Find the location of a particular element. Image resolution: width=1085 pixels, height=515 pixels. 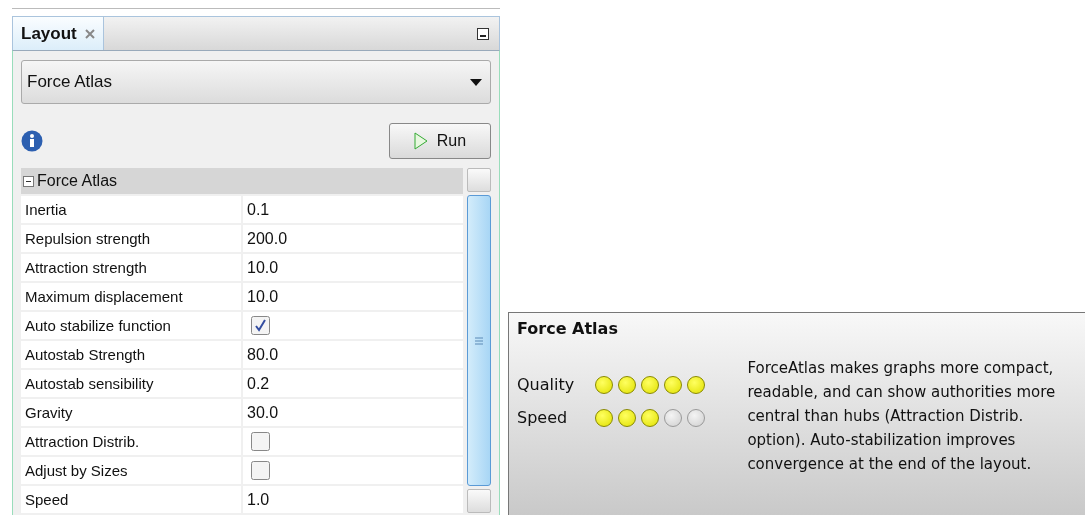

property-value: 0.1 is located at coordinates (353, 209).